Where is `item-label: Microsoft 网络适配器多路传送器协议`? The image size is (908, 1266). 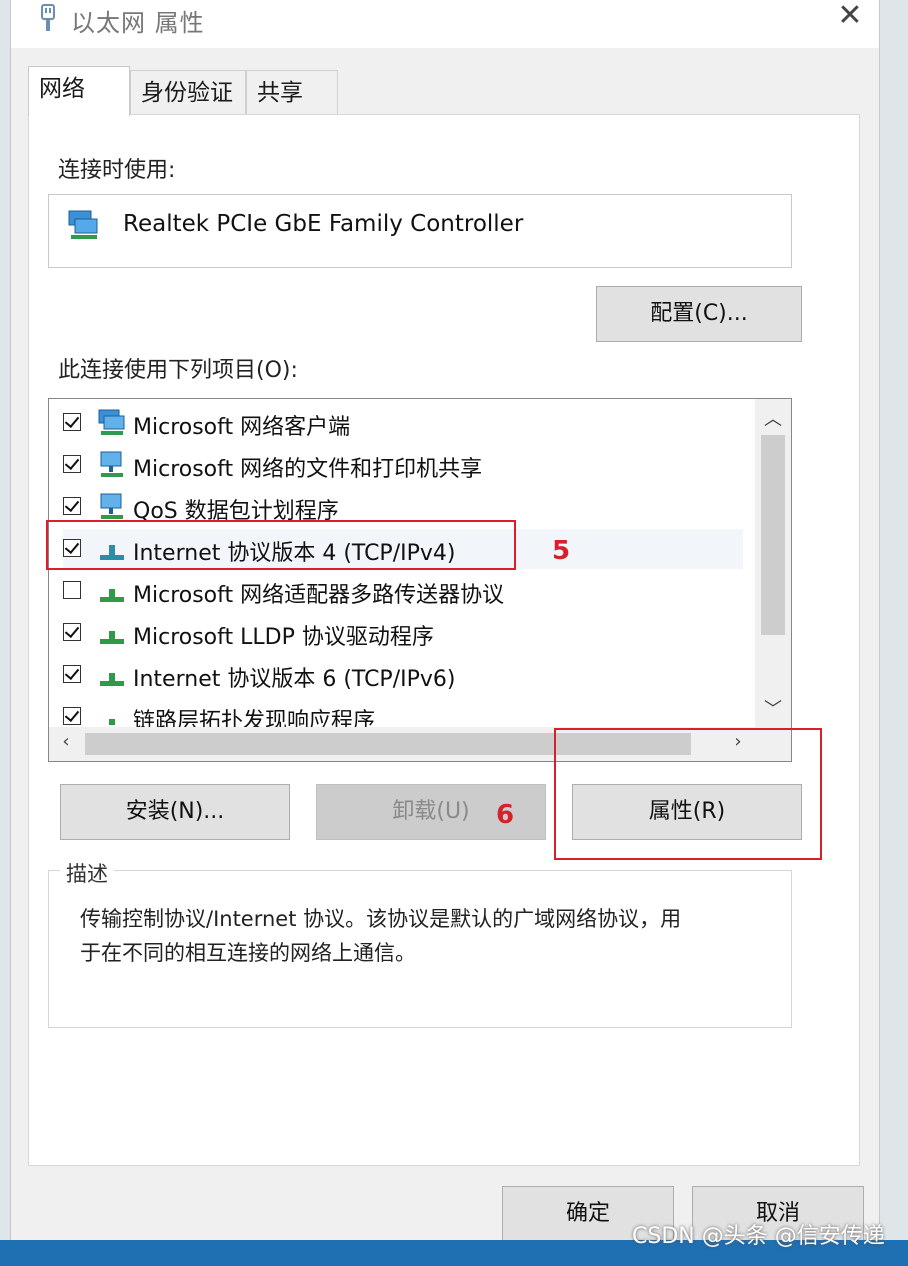 item-label: Microsoft 网络适配器多路传送器协议 is located at coordinates (319, 595).